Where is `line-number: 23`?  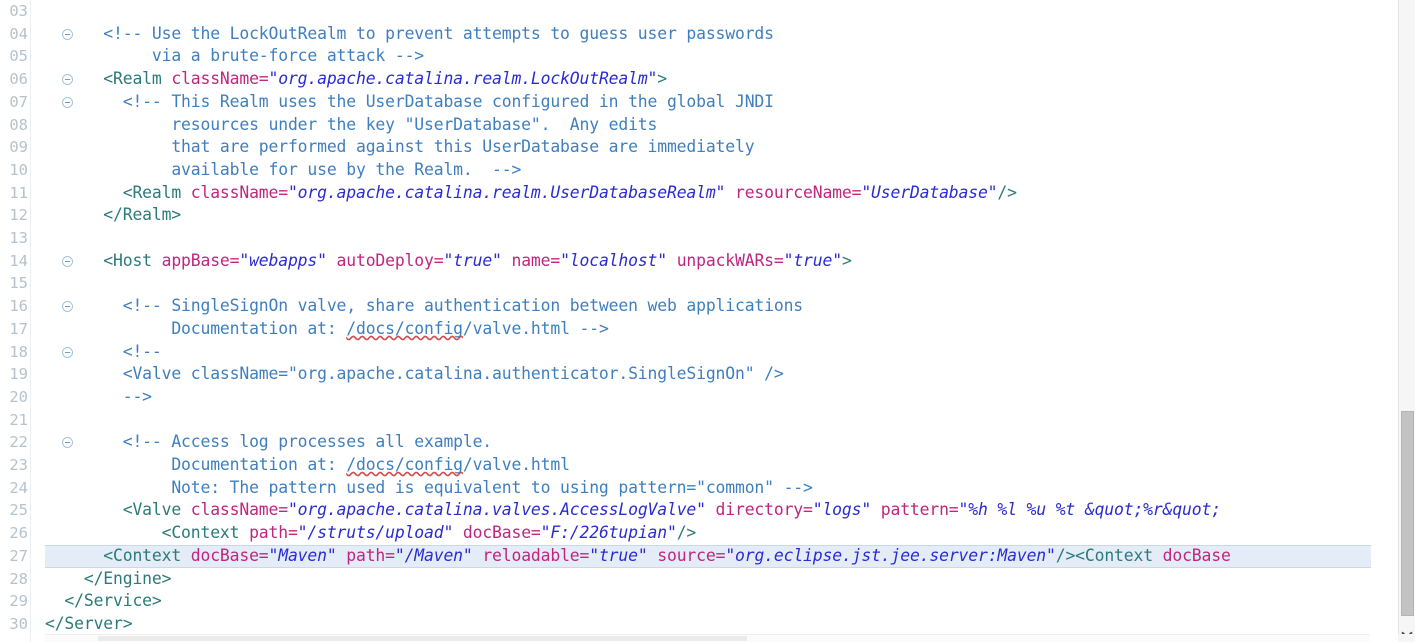
line-number: 23 is located at coordinates (18, 465).